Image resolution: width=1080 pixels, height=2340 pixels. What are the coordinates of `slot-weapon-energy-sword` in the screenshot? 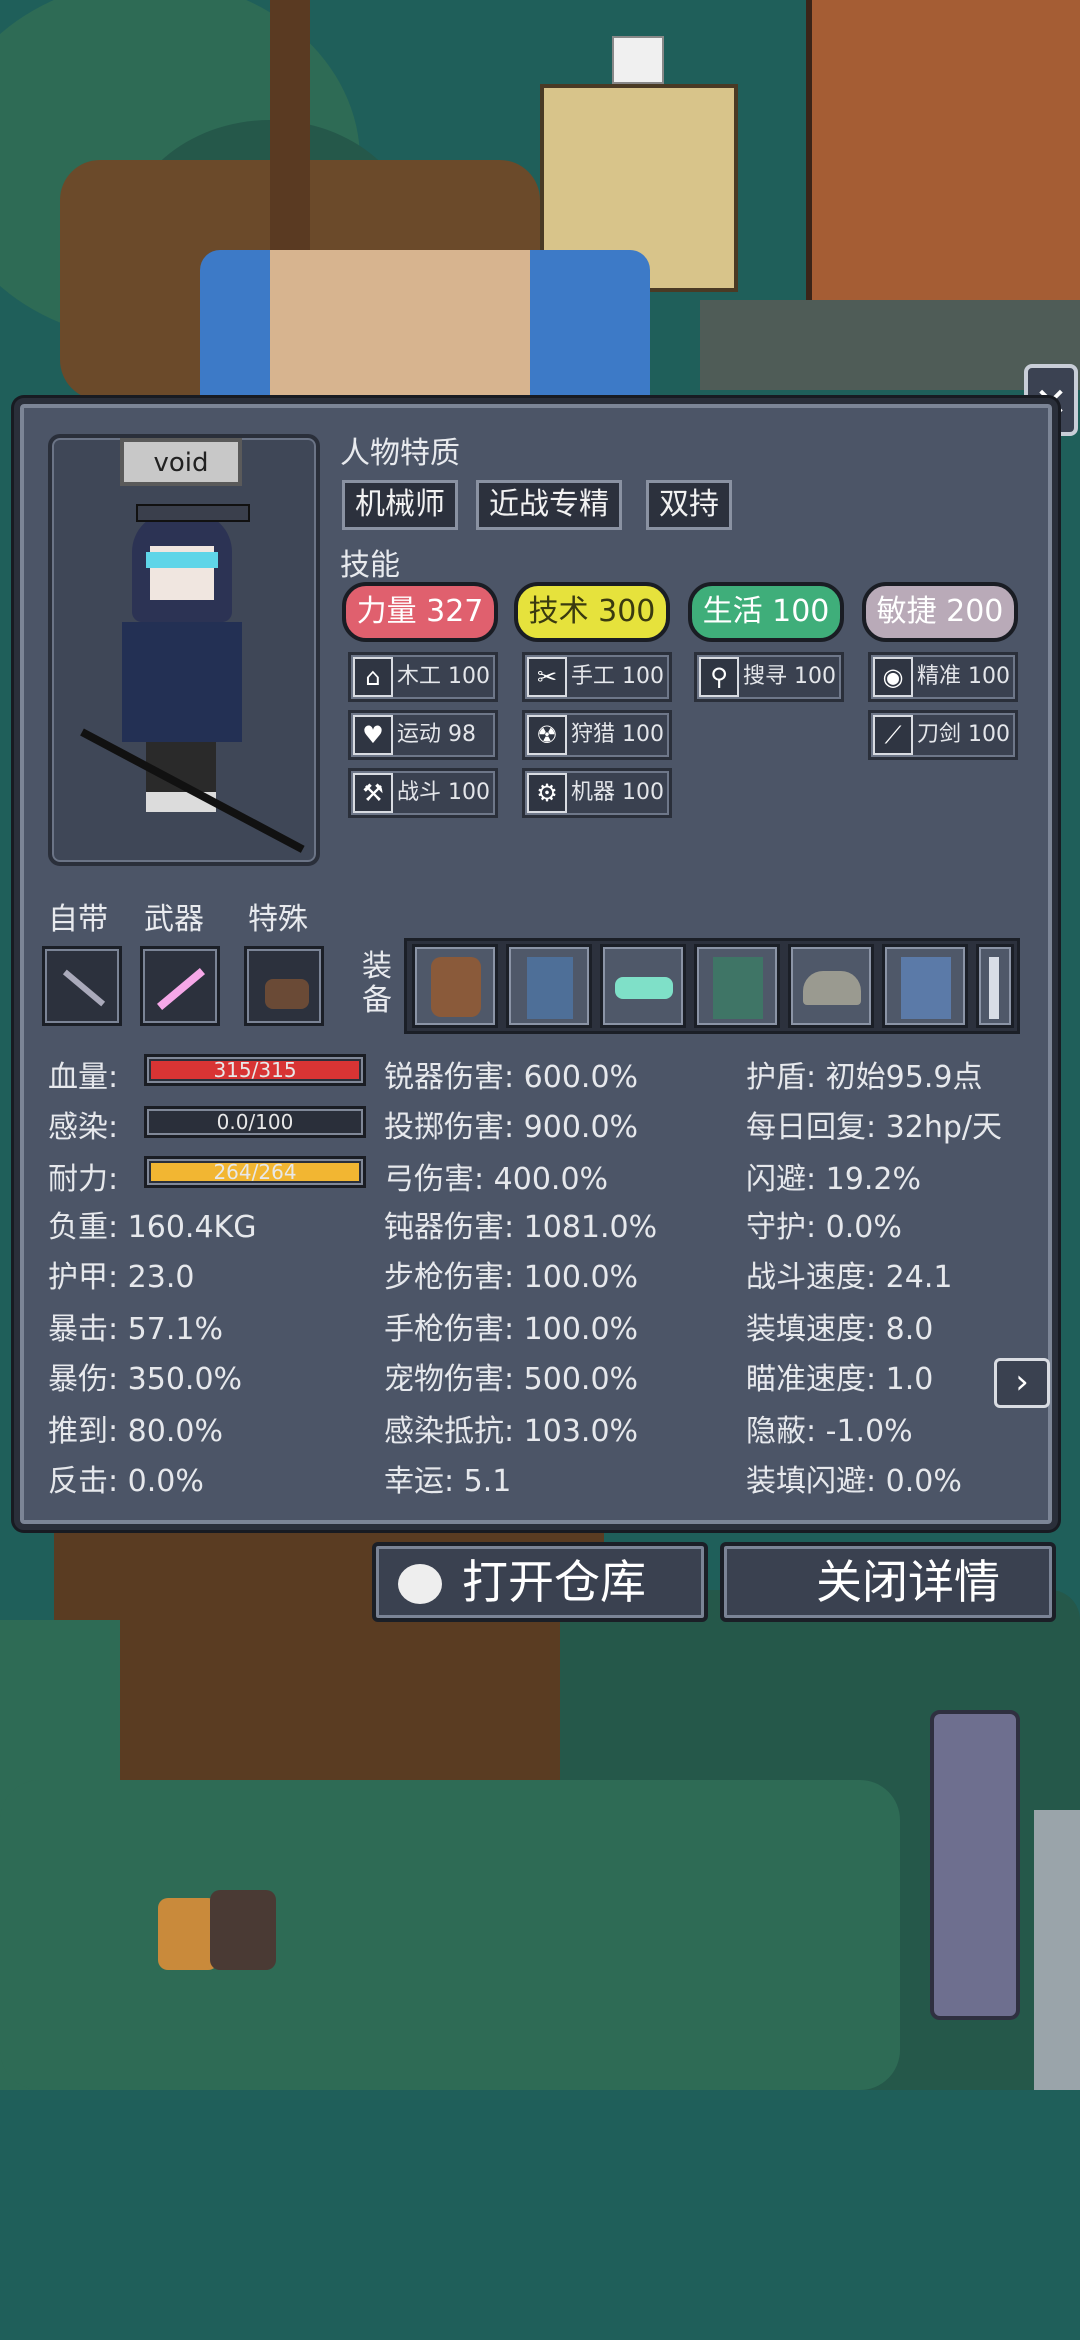 It's located at (180, 986).